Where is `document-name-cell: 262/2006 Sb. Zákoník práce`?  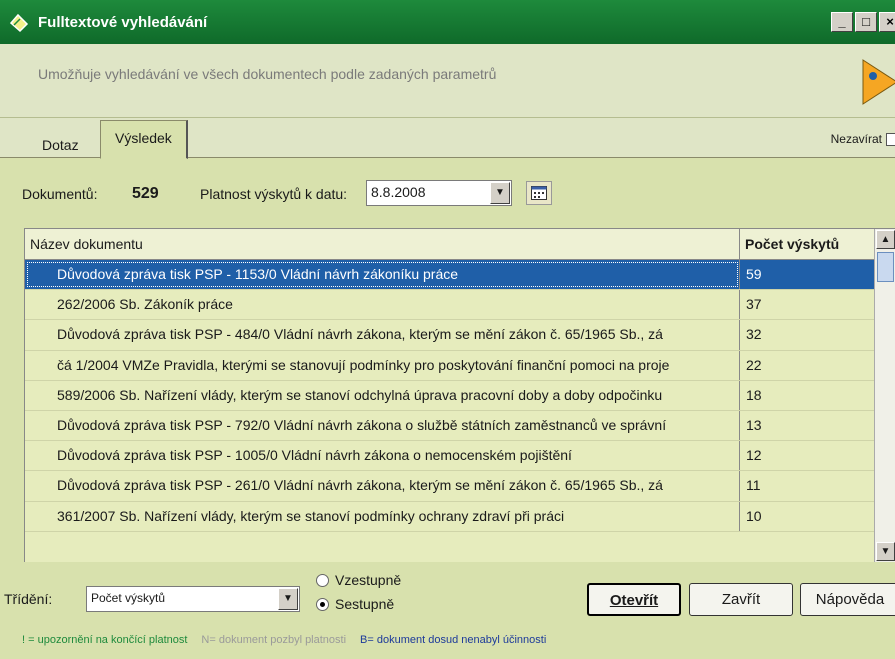 document-name-cell: 262/2006 Sb. Zákoník práce is located at coordinates (382, 305).